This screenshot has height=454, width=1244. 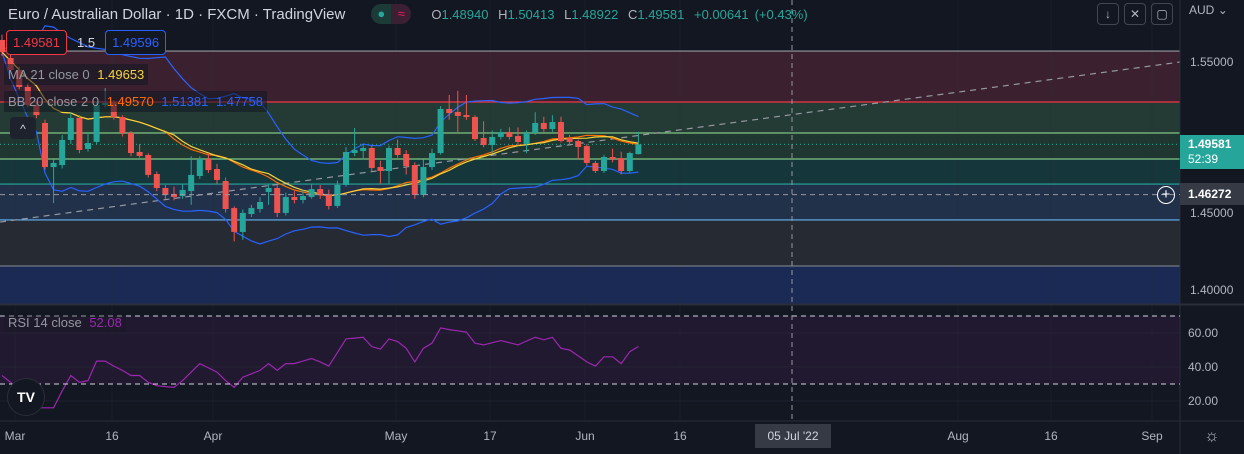 I want to click on bb-lower-value: 1.47758, so click(x=239, y=101).